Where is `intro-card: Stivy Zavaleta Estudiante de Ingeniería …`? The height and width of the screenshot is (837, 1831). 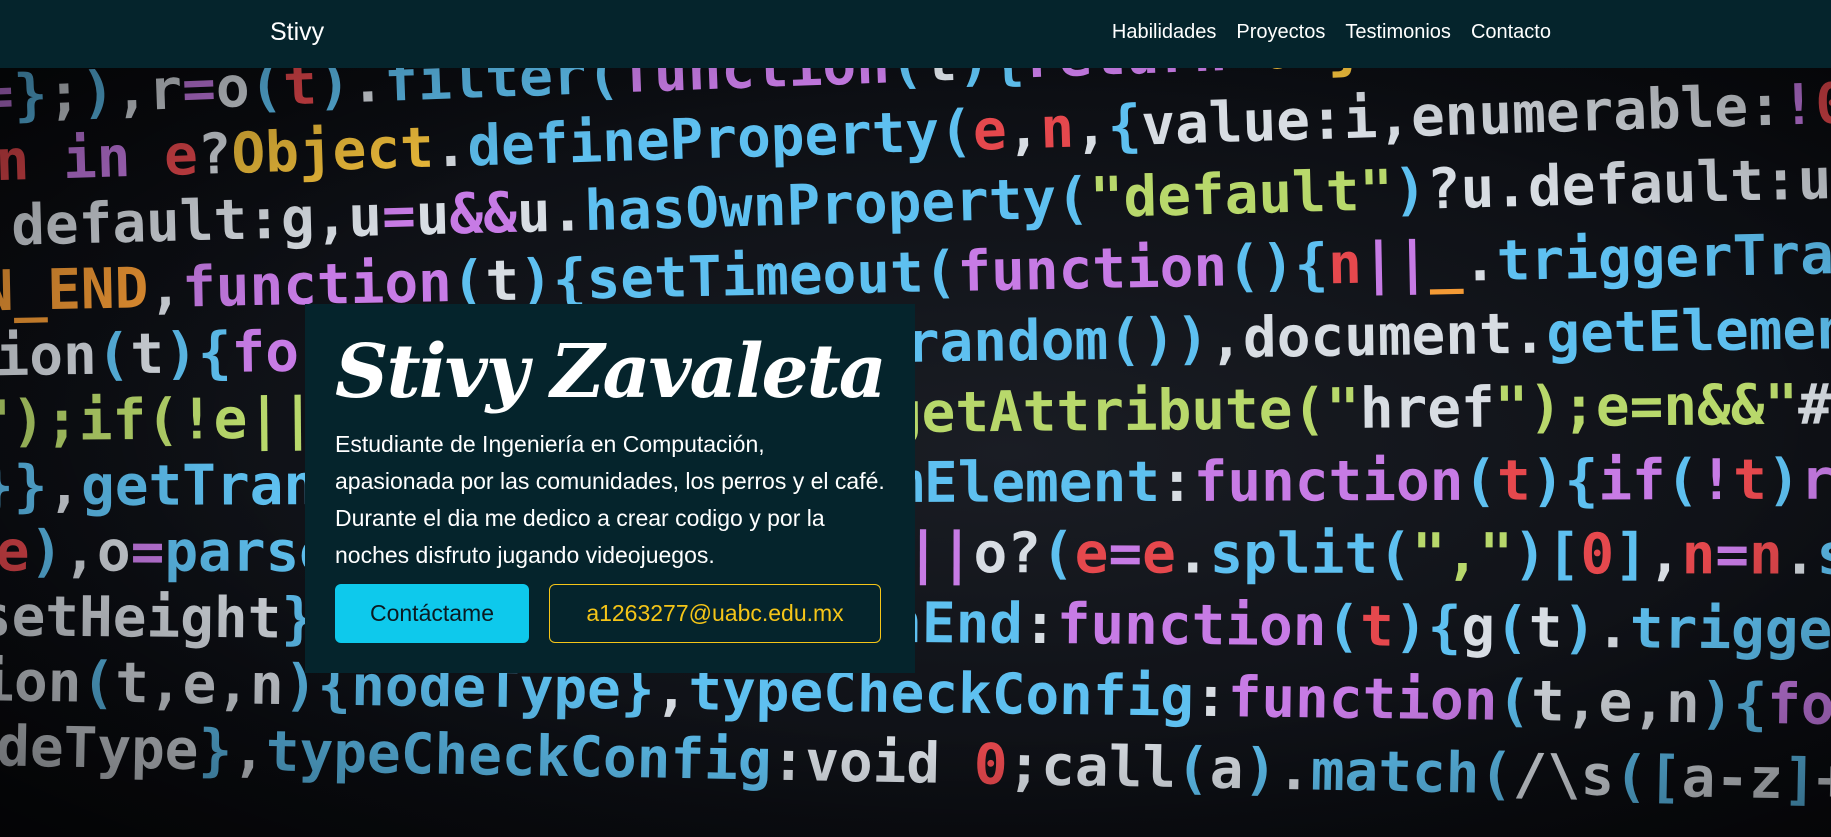 intro-card: Stivy Zavaleta Estudiante de Ingeniería … is located at coordinates (610, 488).